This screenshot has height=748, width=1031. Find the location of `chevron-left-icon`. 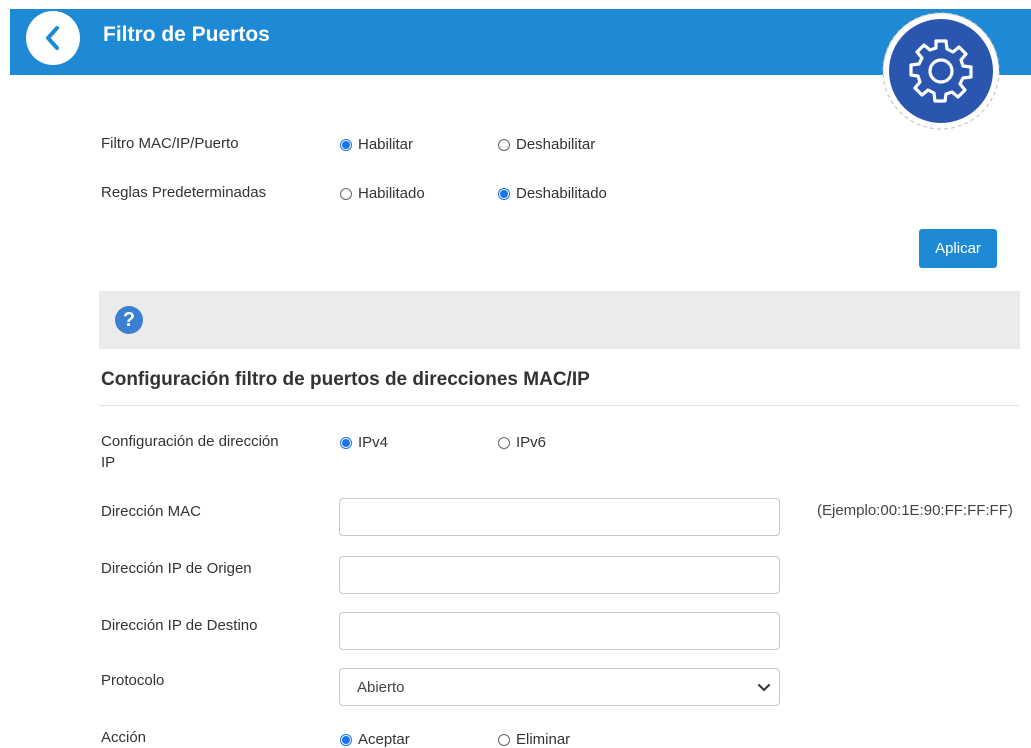

chevron-left-icon is located at coordinates (52, 38).